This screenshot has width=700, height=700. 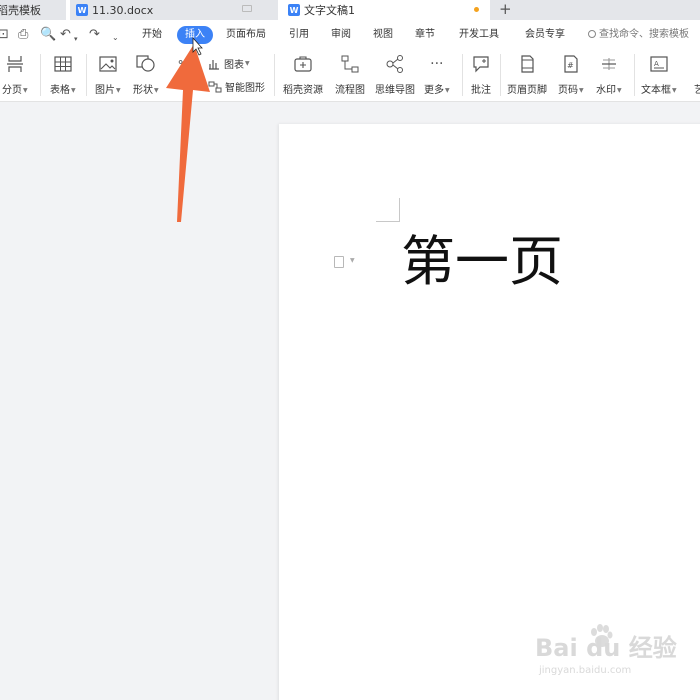 What do you see at coordinates (585, 670) in the screenshot?
I see `watermark-url: jingyan.baidu.com` at bounding box center [585, 670].